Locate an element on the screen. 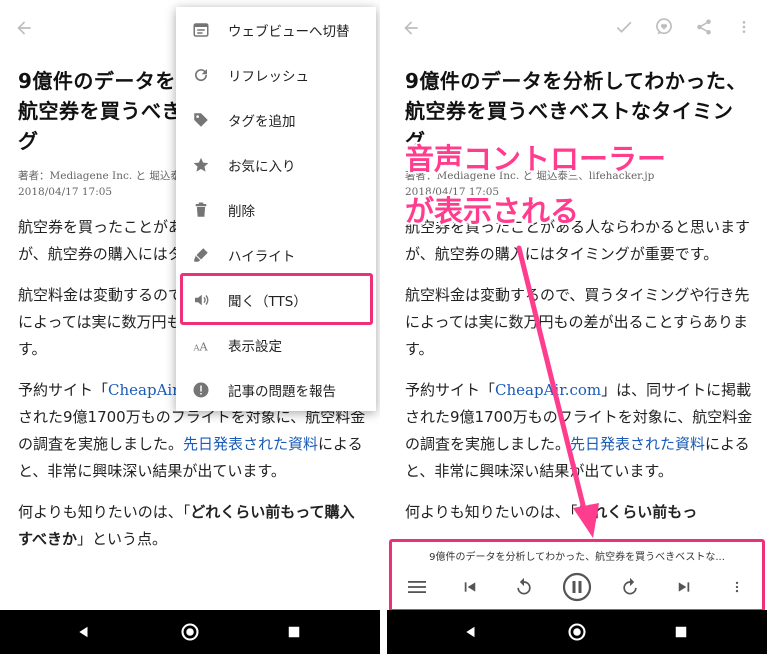  playlist-icon is located at coordinates (417, 587).